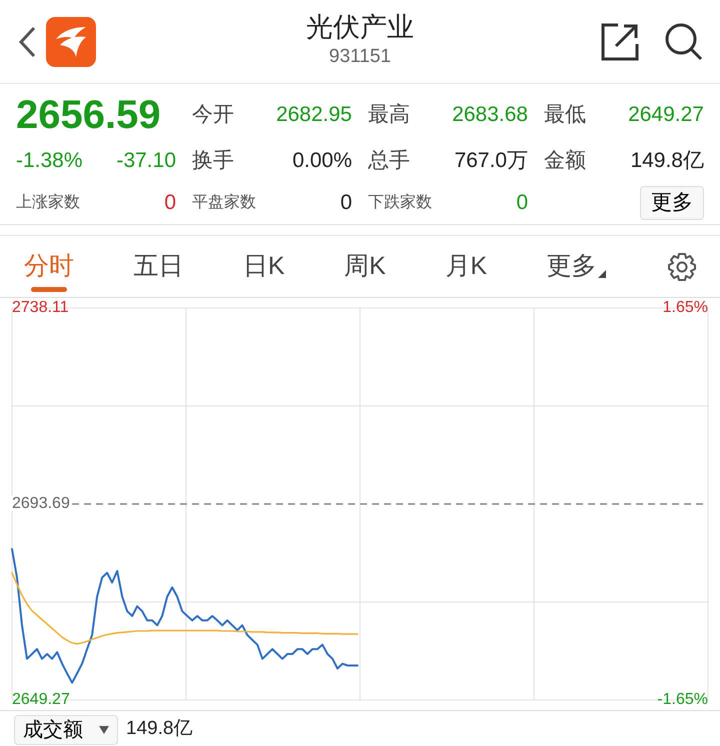  Describe the element at coordinates (490, 115) in the screenshot. I see `stat-value: 2683.68` at that location.